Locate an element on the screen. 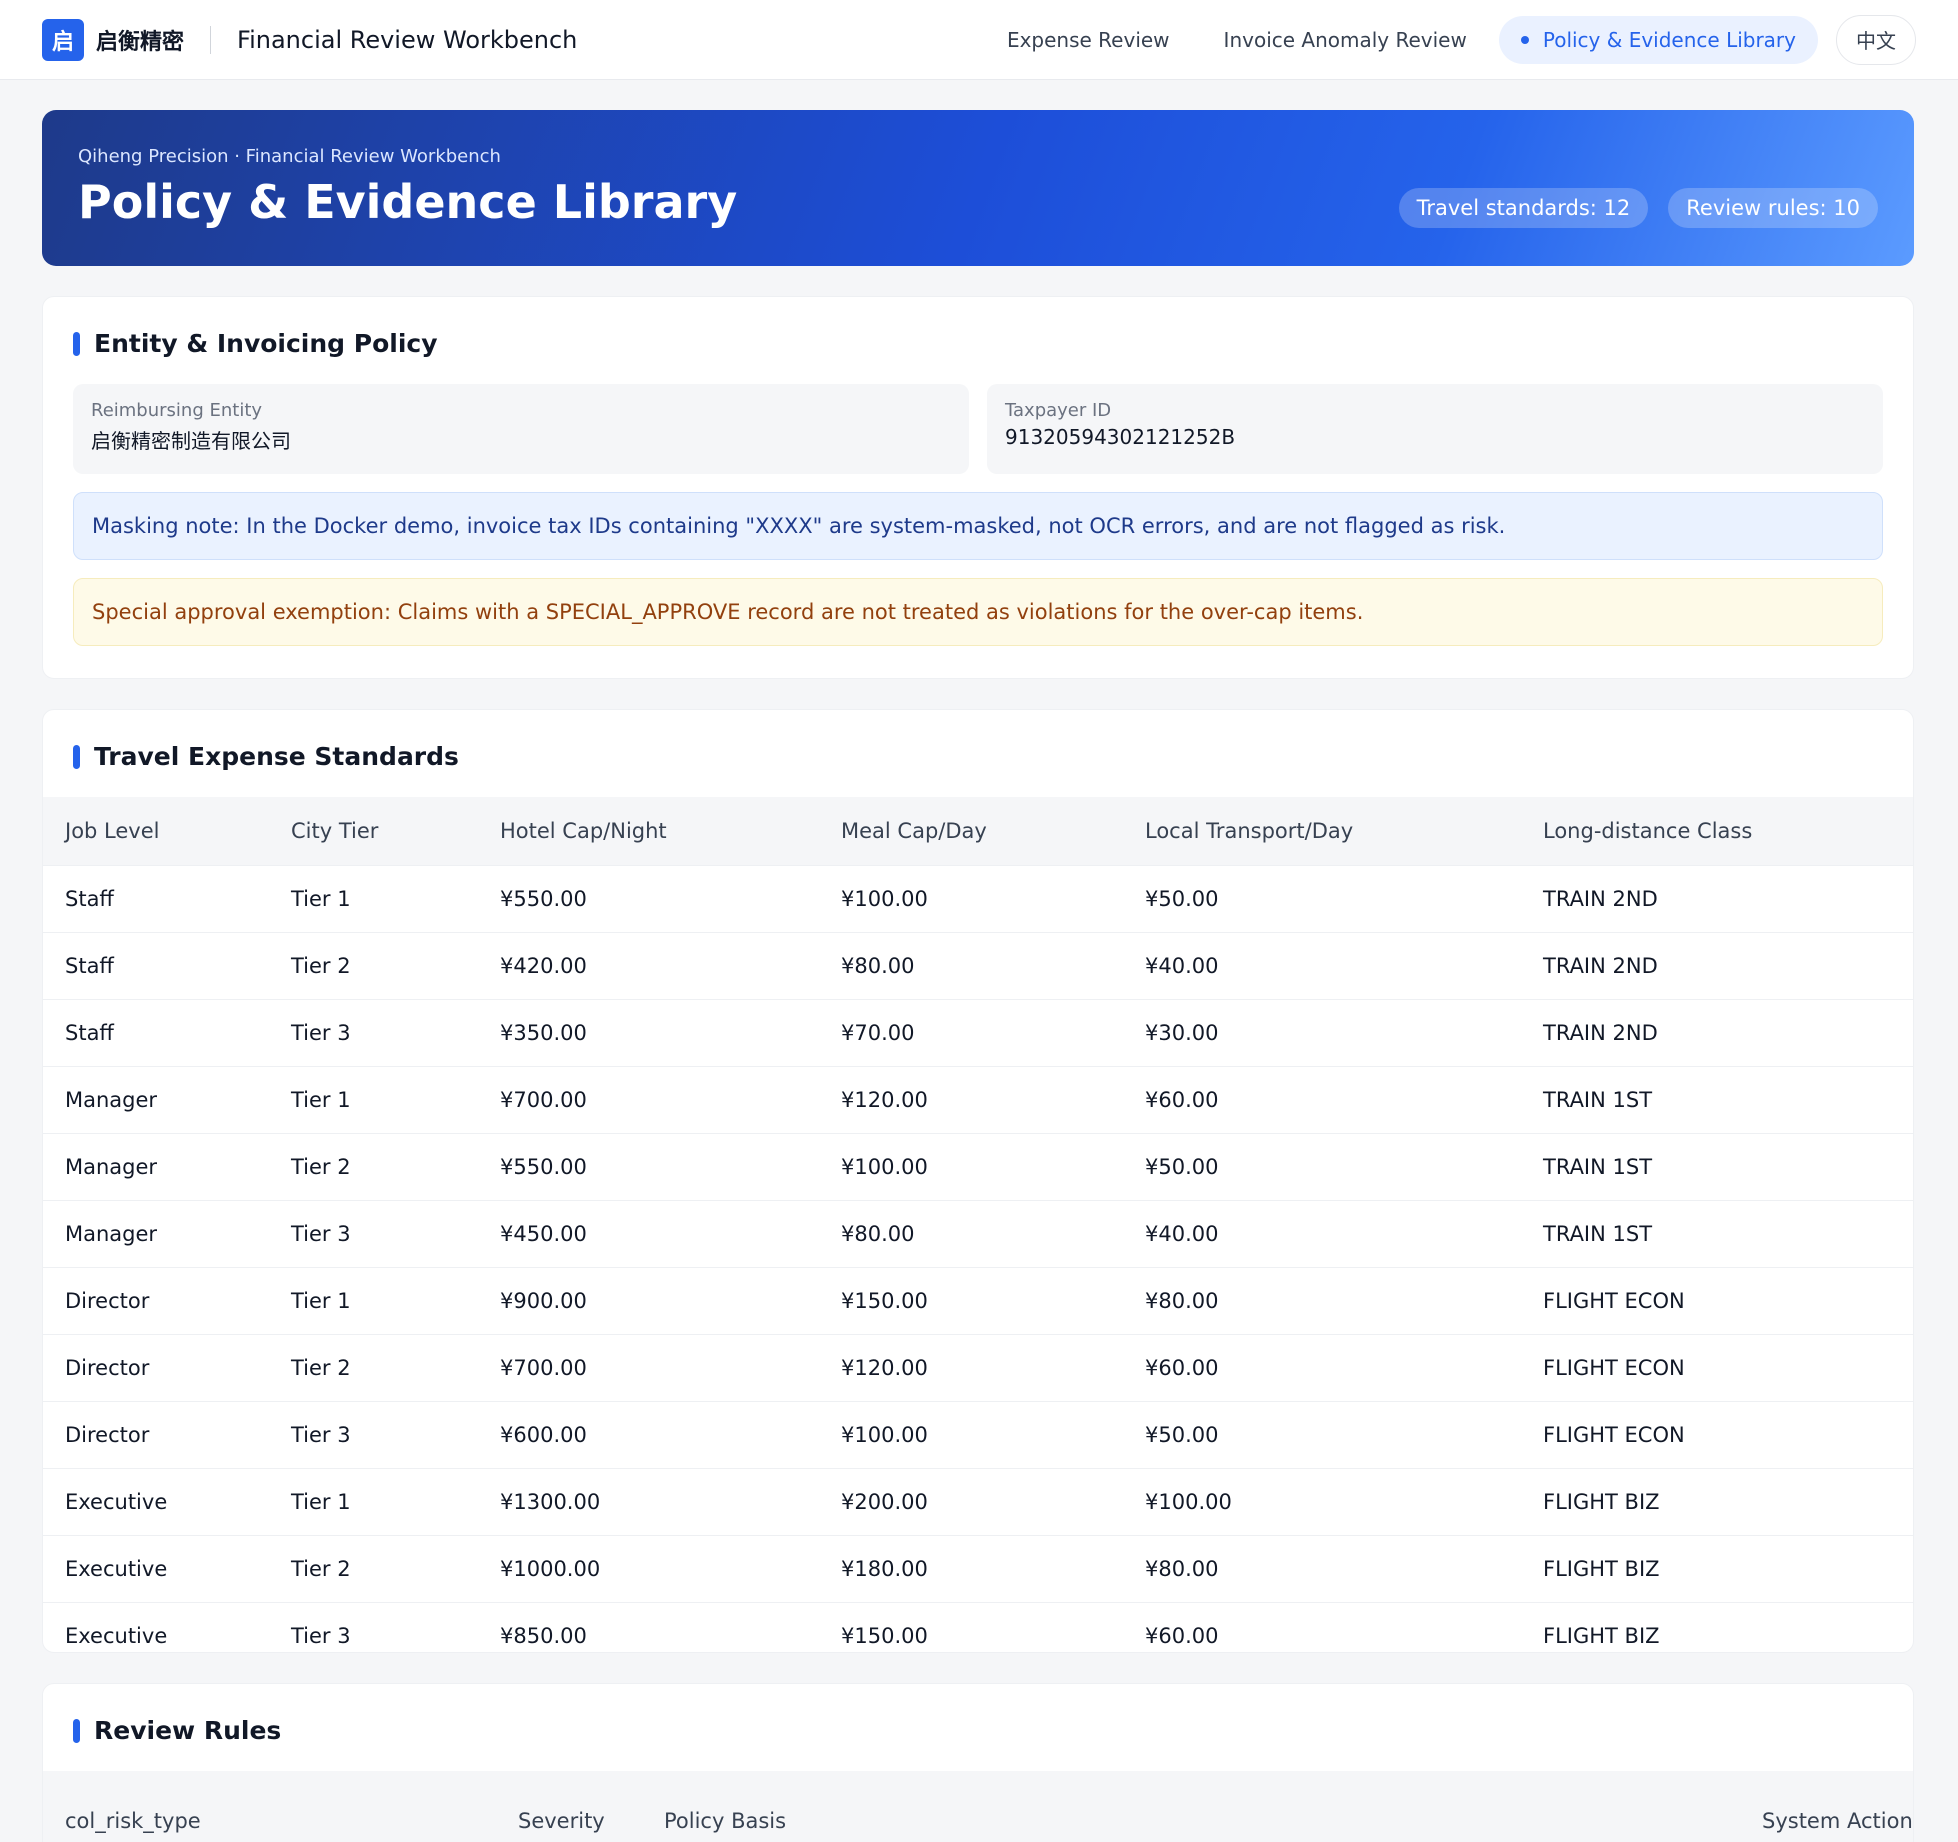 Image resolution: width=1958 pixels, height=1842 pixels. table-cell: ¥180.00 is located at coordinates (971, 1568).